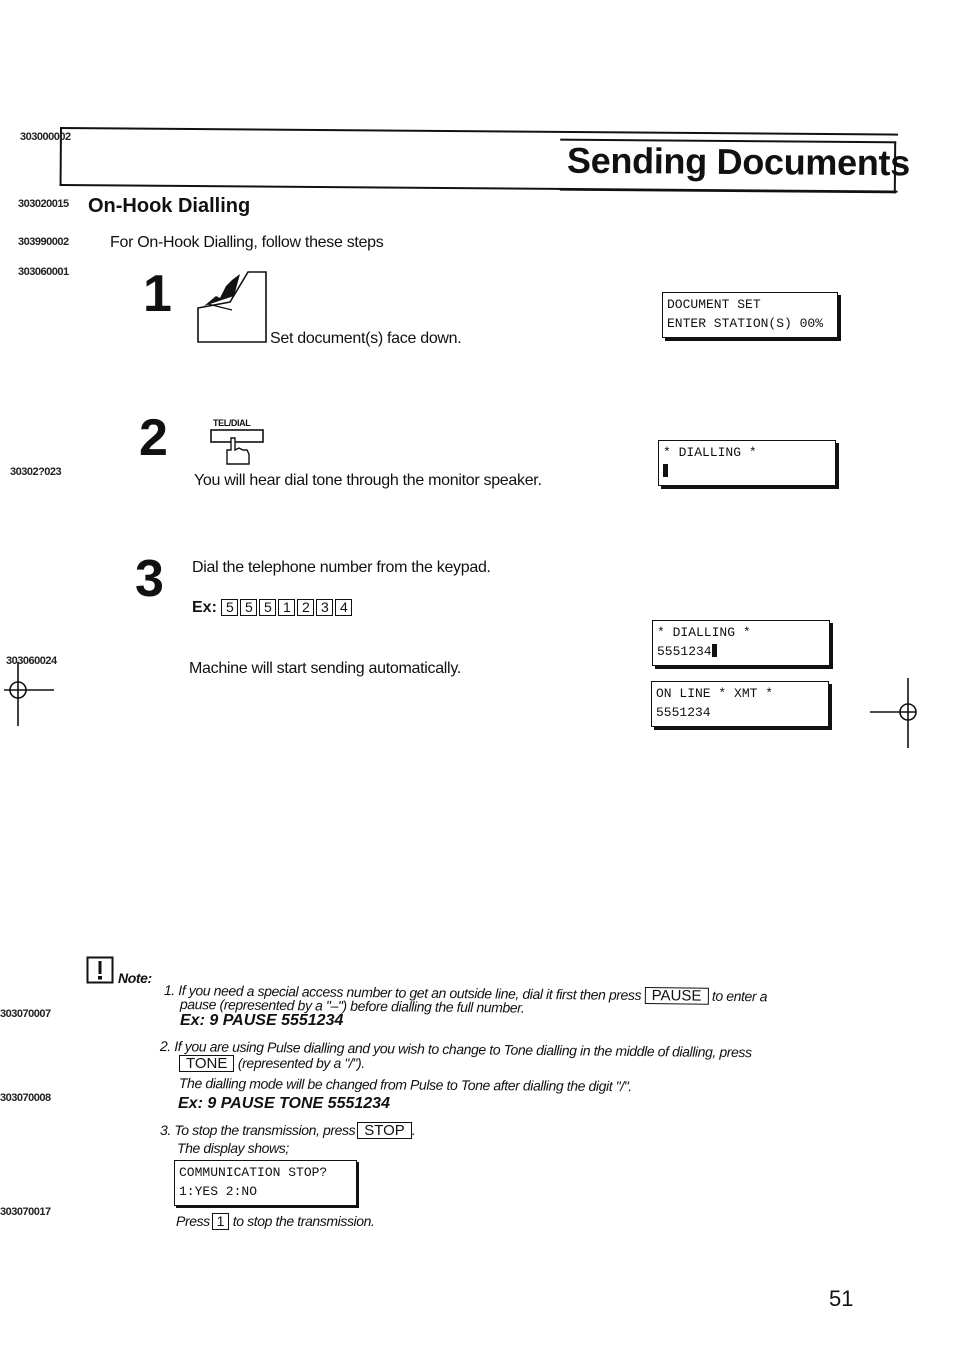  Describe the element at coordinates (153, 438) in the screenshot. I see `step2-number: 2` at that location.